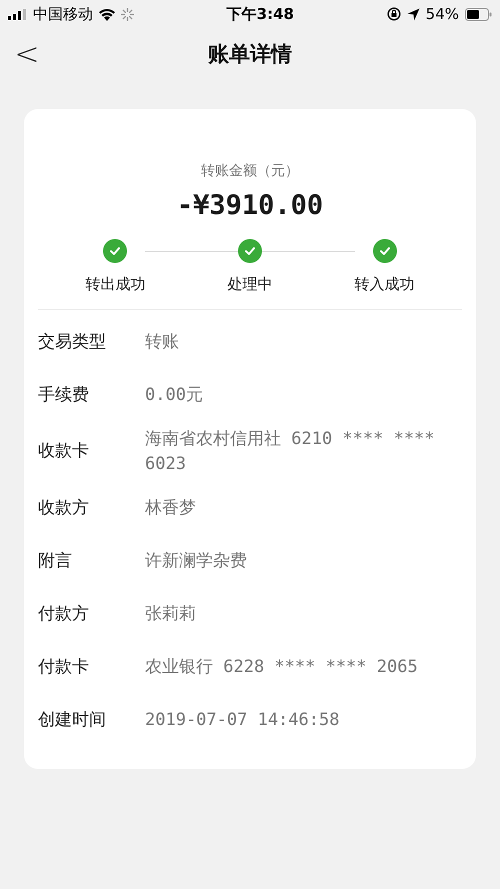 This screenshot has width=500, height=889. What do you see at coordinates (174, 395) in the screenshot?
I see `detail-value: 0.00元` at bounding box center [174, 395].